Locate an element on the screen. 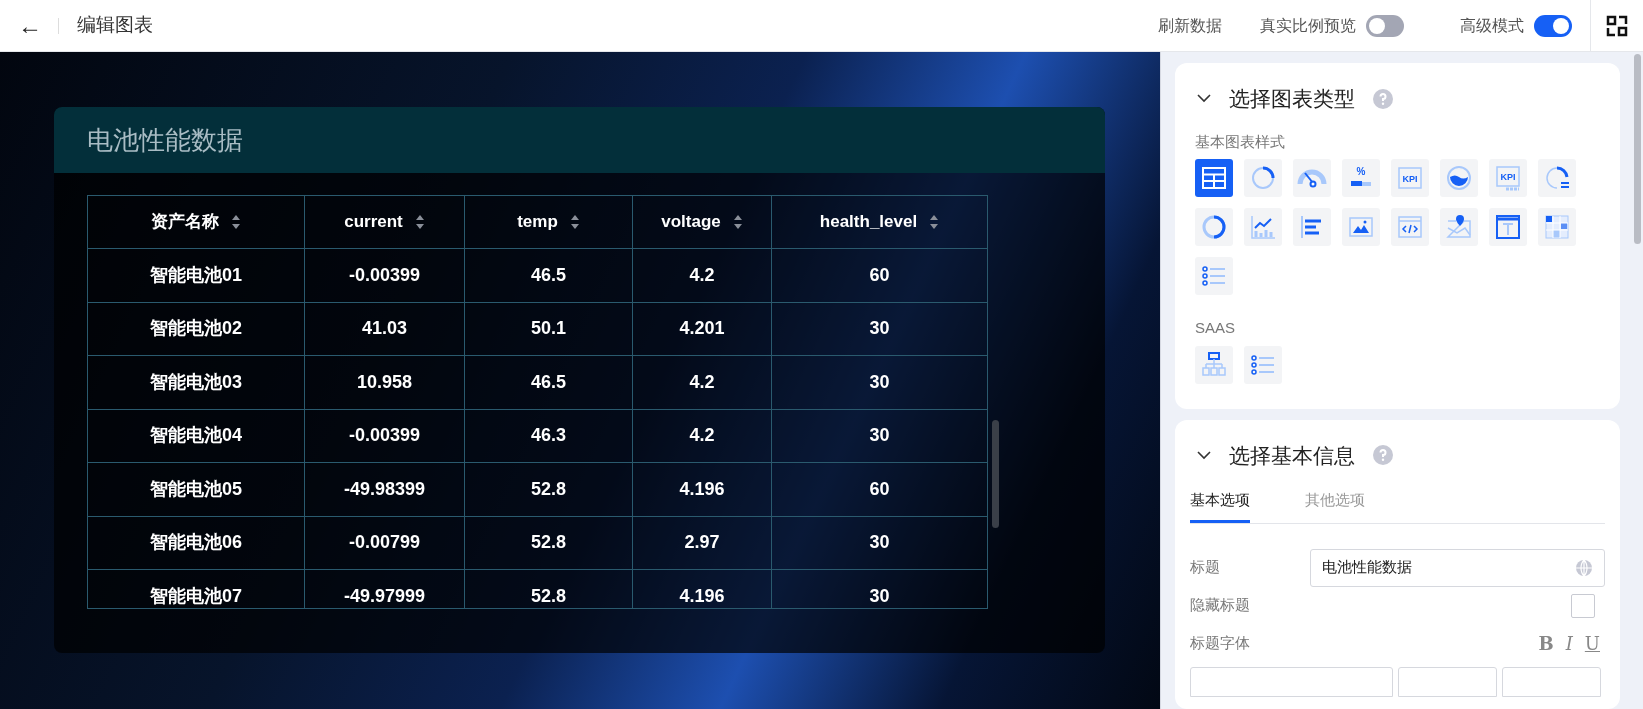  refresh-data-link: 刷新数据 is located at coordinates (1190, 25).